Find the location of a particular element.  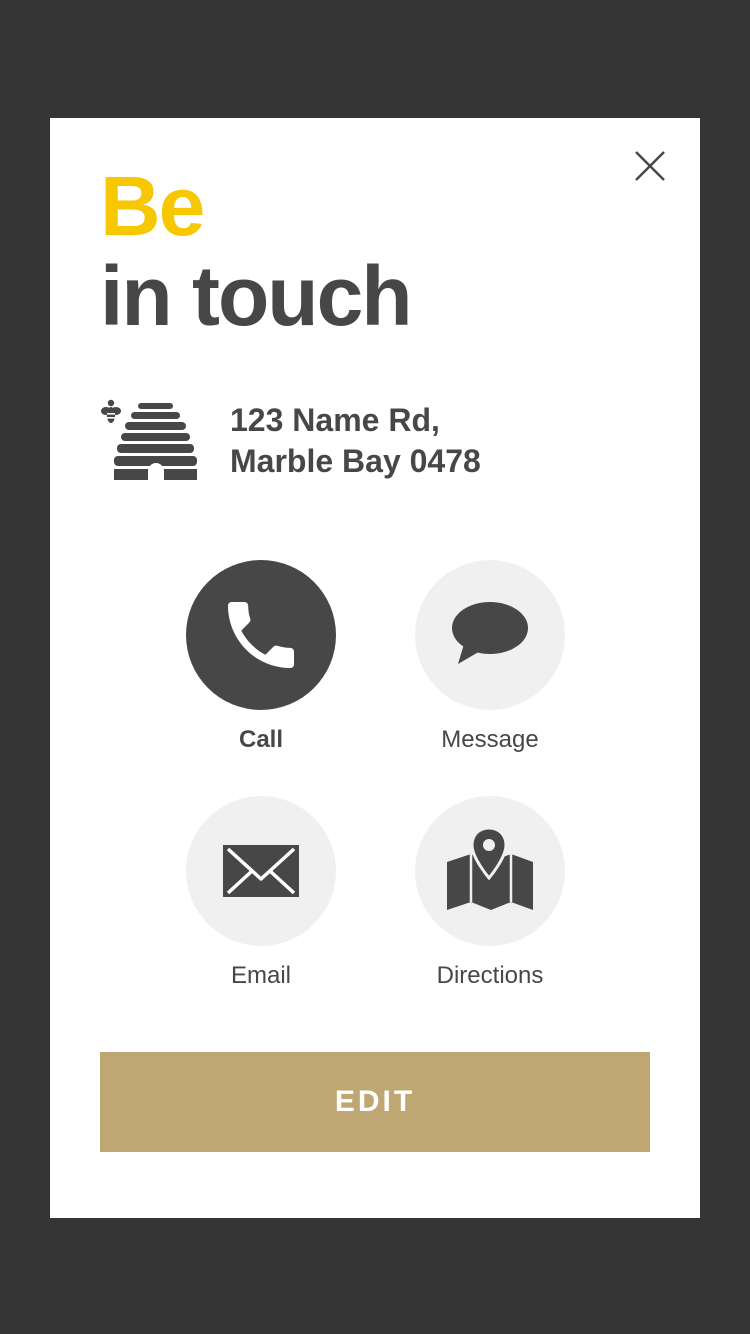

edit-button: EDIT is located at coordinates (375, 1102).